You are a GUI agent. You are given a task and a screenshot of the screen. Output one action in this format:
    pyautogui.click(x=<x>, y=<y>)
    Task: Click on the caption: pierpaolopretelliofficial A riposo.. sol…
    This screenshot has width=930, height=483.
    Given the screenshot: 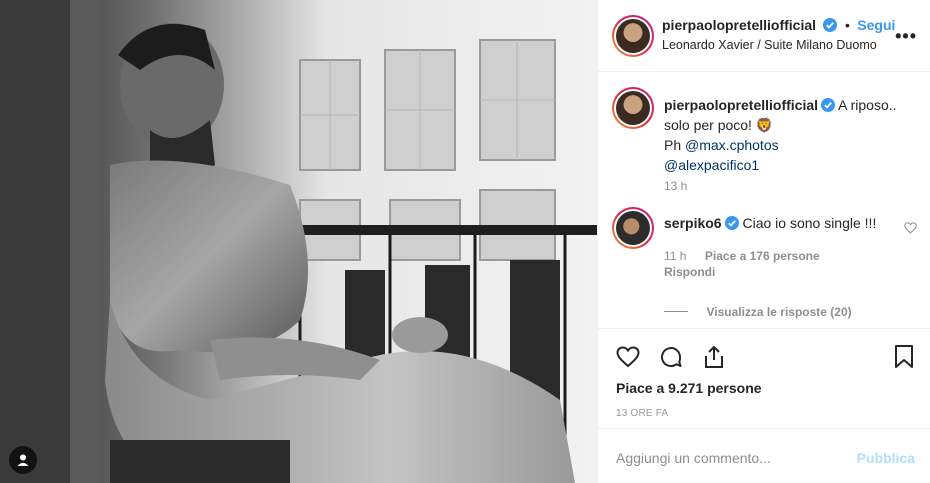 What is the action you would take?
    pyautogui.click(x=789, y=135)
    